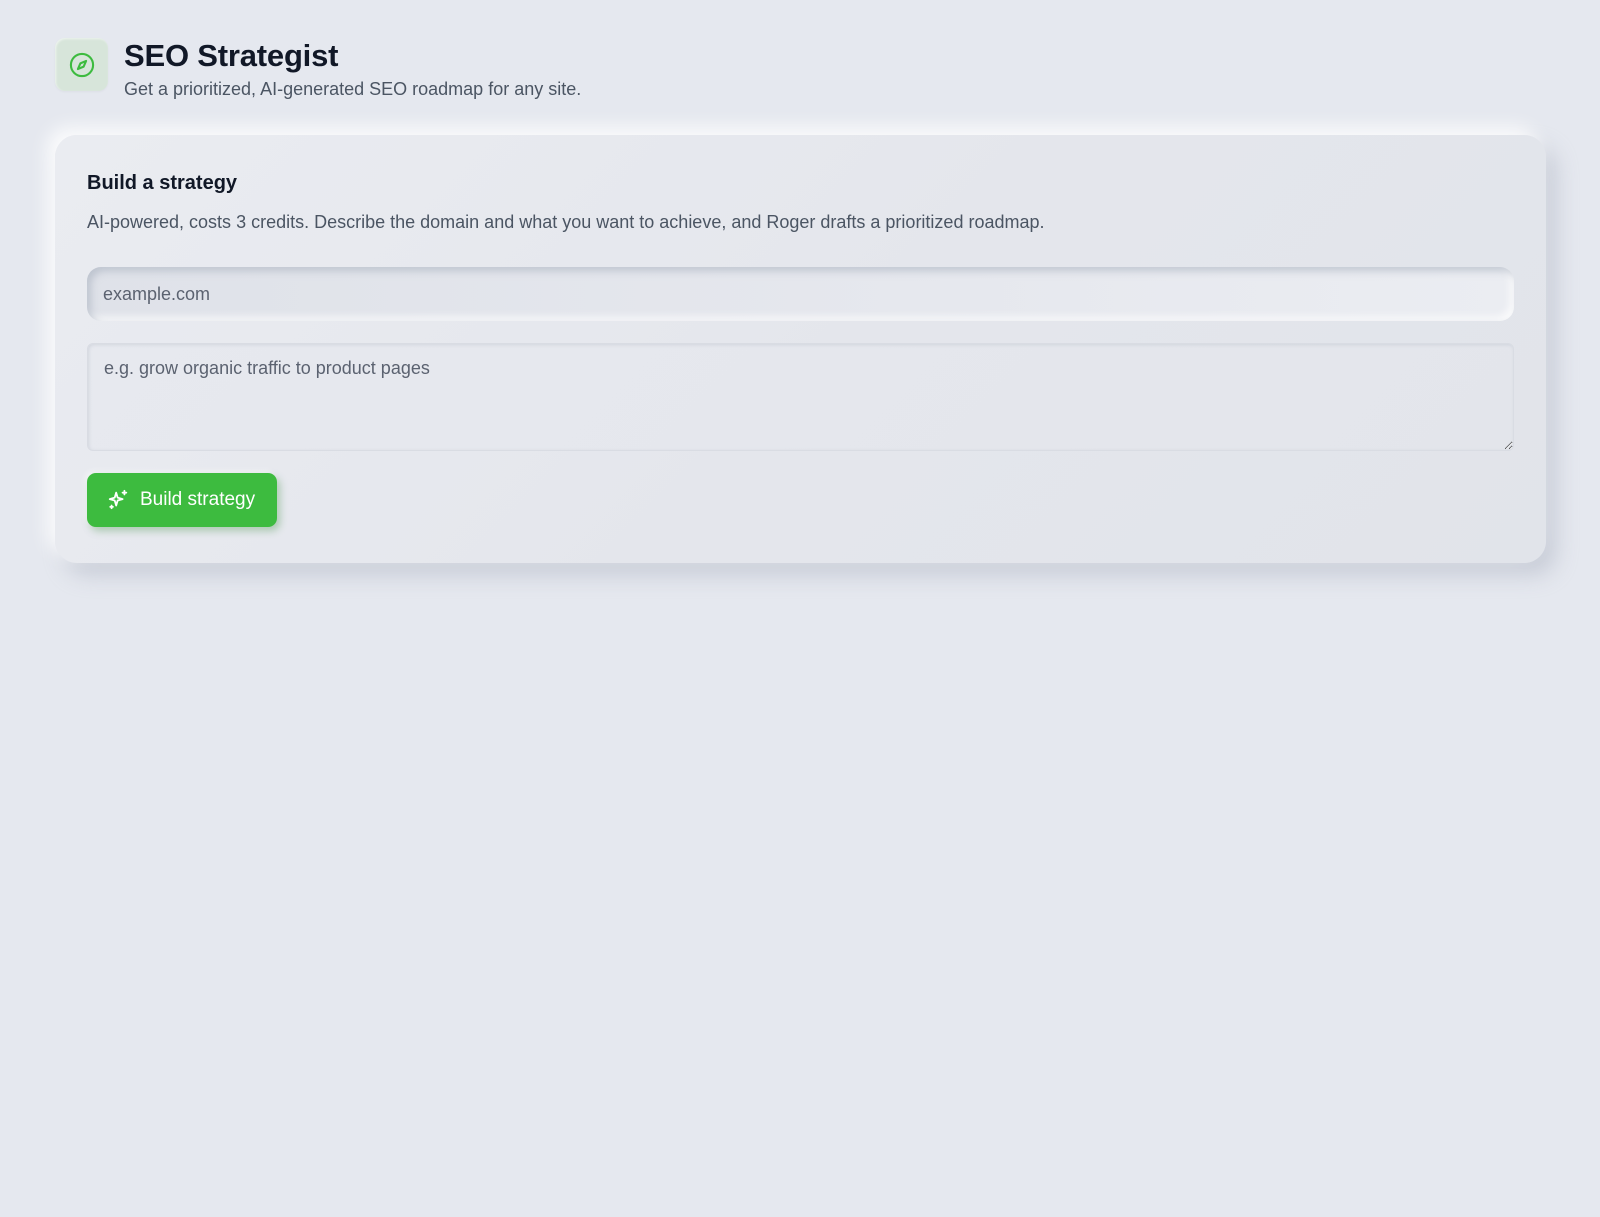 The height and width of the screenshot is (1217, 1600). I want to click on goal-textarea, so click(800, 397).